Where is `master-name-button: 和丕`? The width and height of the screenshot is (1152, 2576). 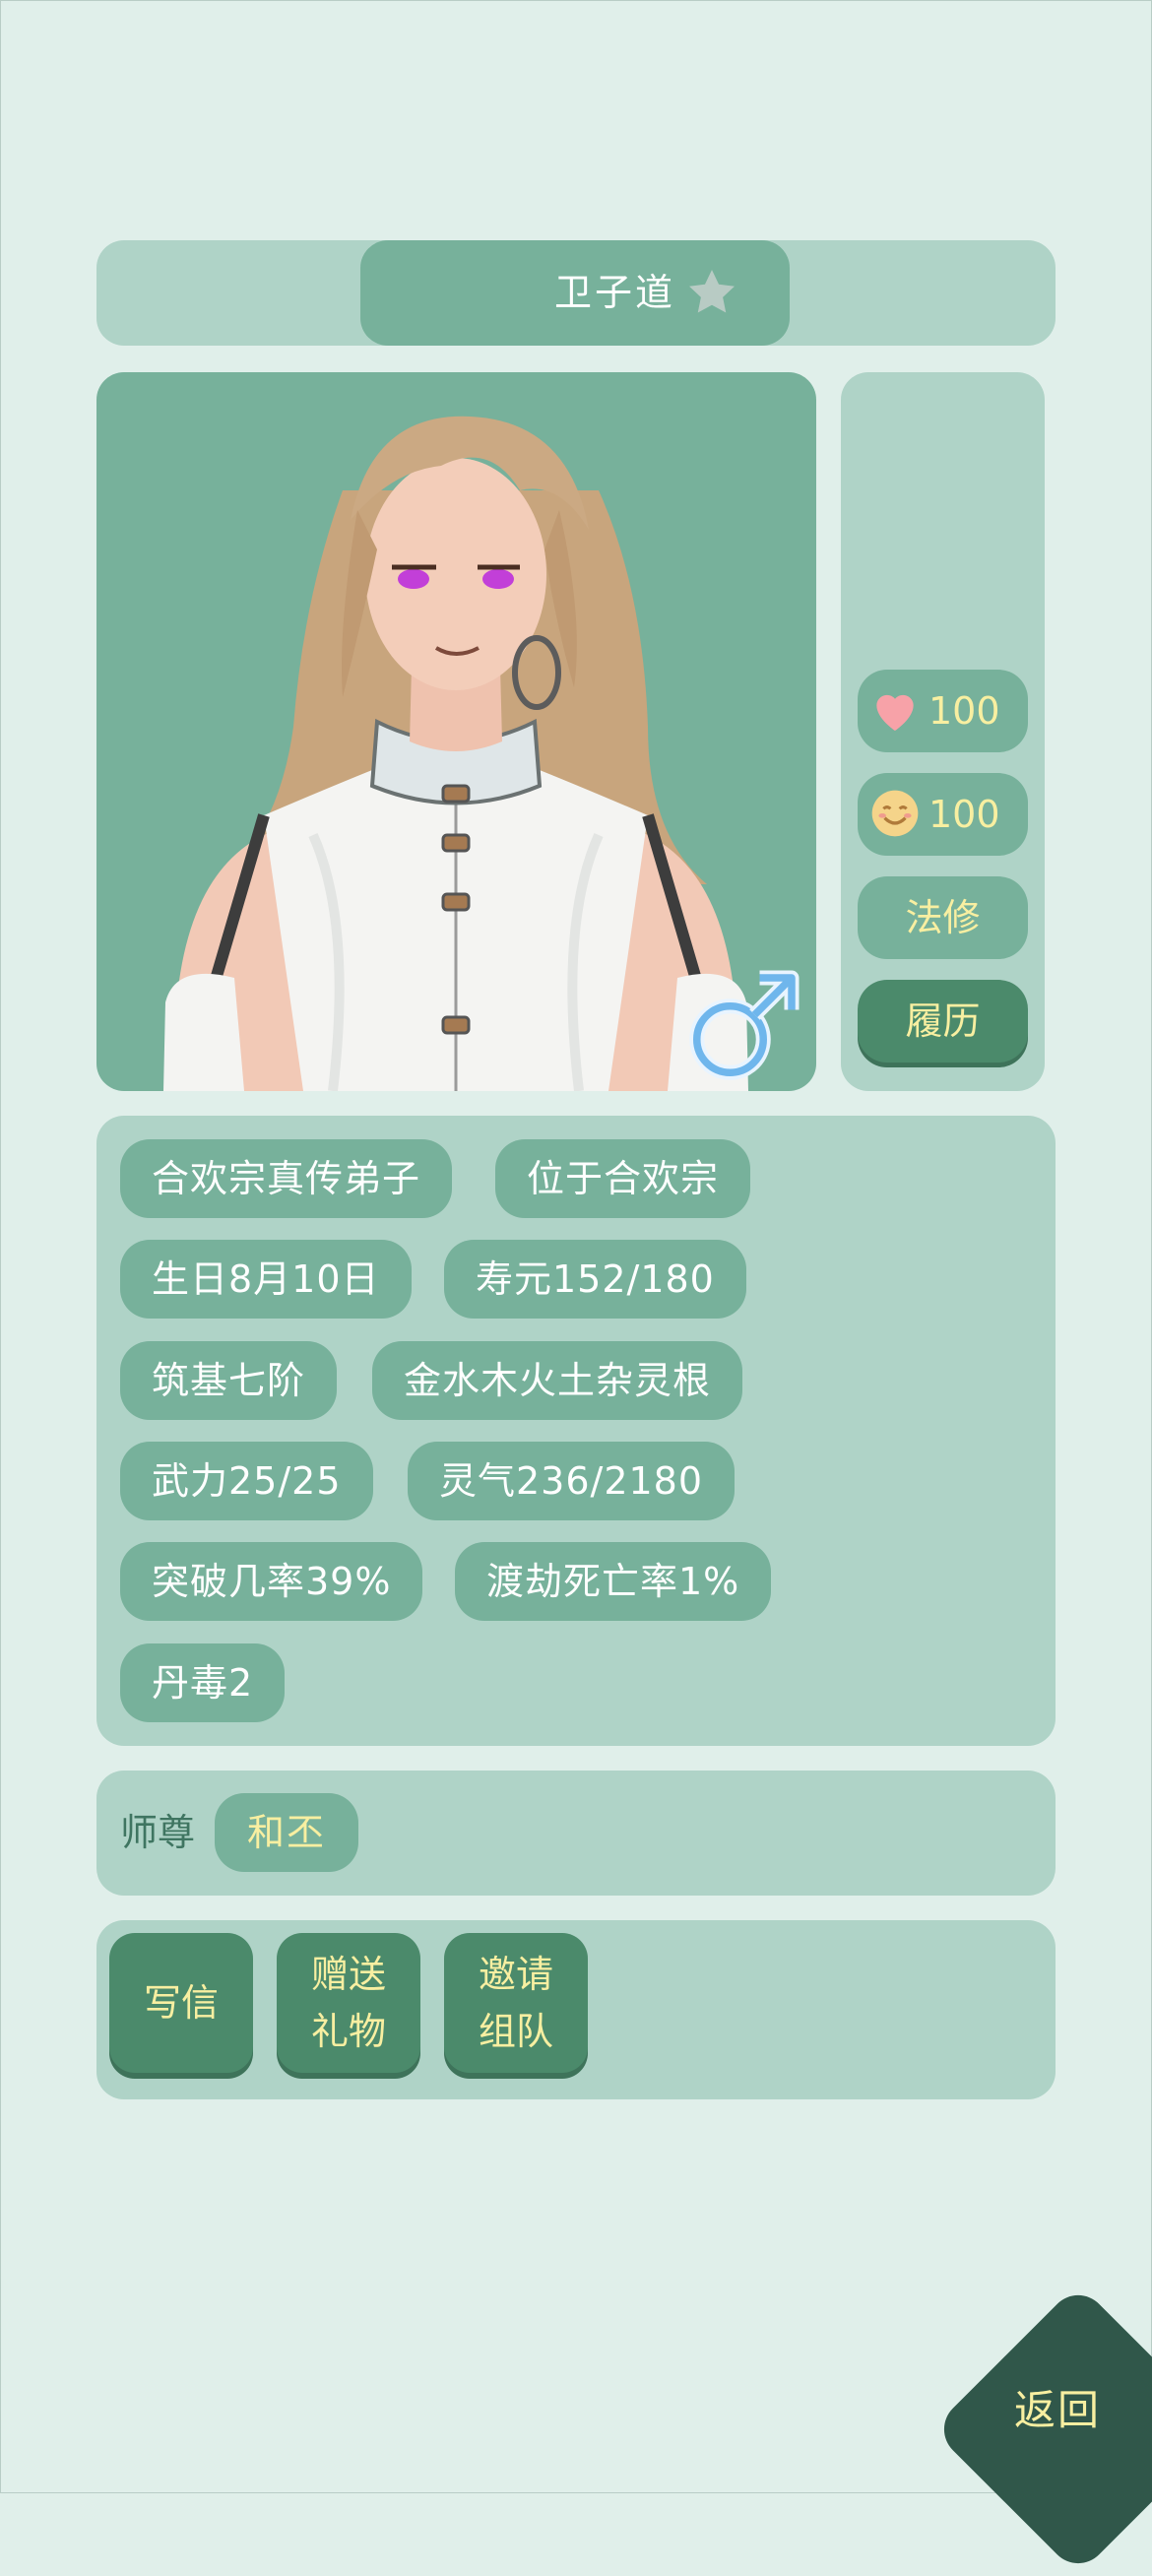 master-name-button: 和丕 is located at coordinates (286, 1832).